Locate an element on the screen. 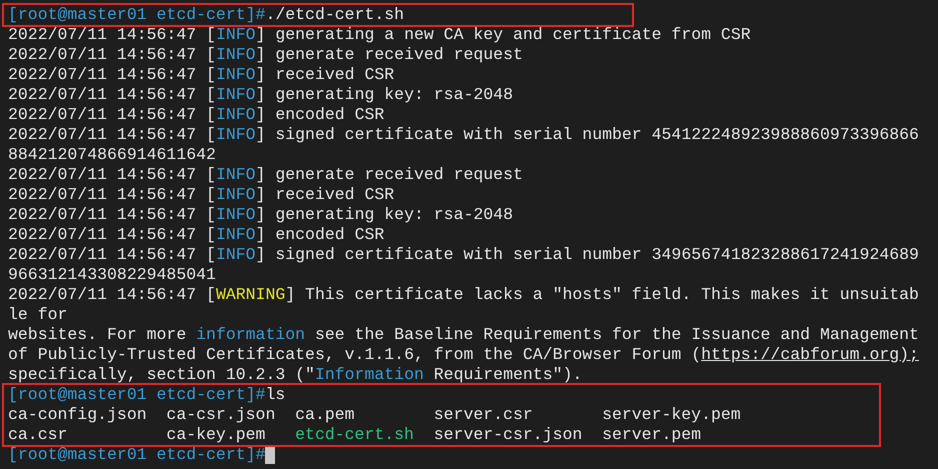 The image size is (938, 469). file-name: ca.csr is located at coordinates (38, 435).